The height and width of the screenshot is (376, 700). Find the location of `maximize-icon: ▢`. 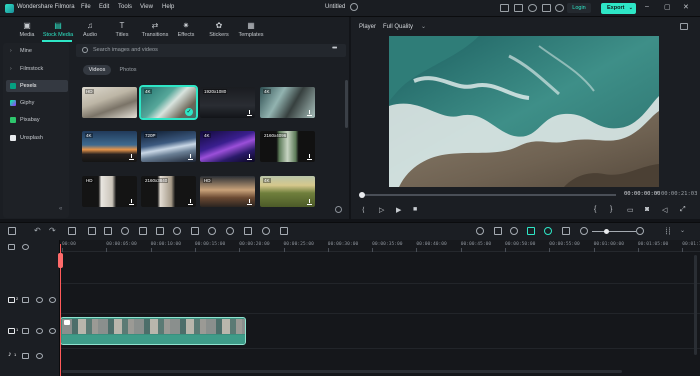

maximize-icon: ▢ is located at coordinates (667, 7).